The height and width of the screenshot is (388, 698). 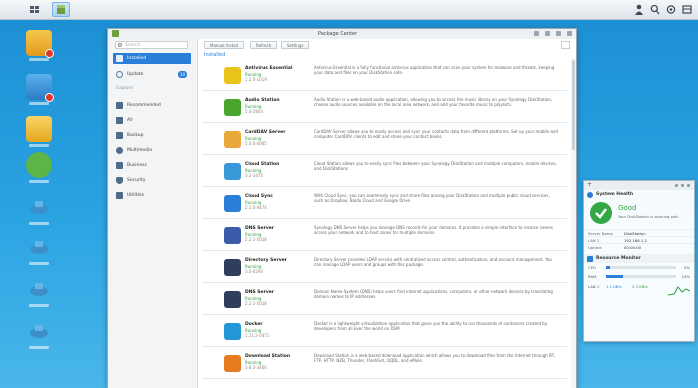 What do you see at coordinates (387, 44) in the screenshot?
I see `toolbar: Manual Install Refresh Settings` at bounding box center [387, 44].